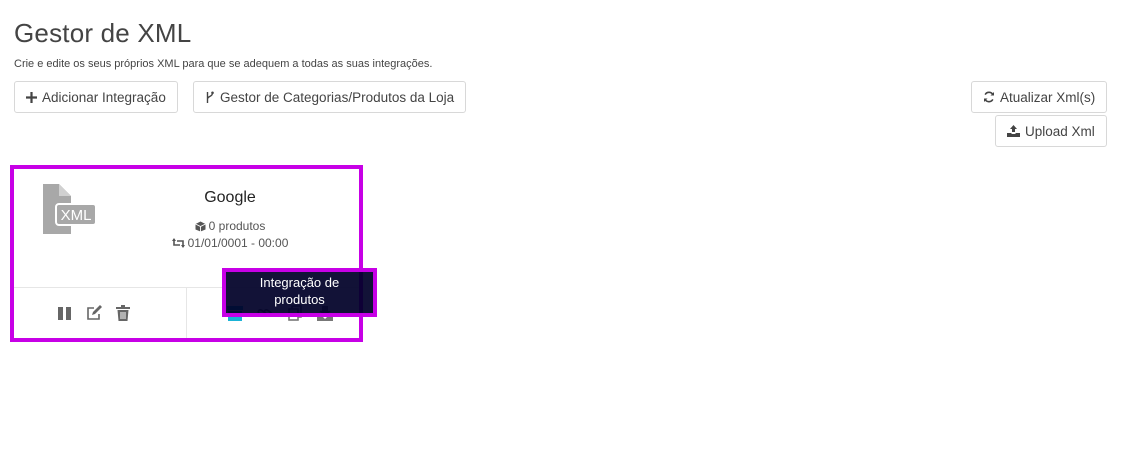 The height and width of the screenshot is (464, 1123). I want to click on edit-icon, so click(94, 312).